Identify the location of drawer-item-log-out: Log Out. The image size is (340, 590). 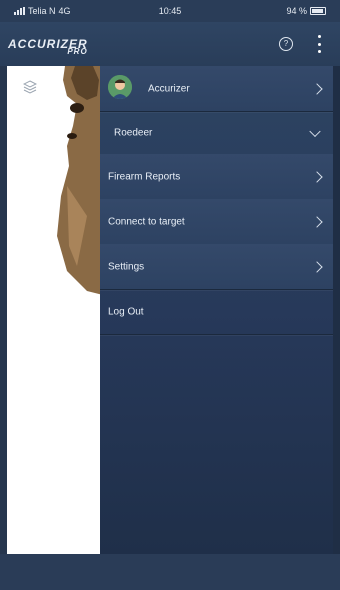
(216, 312).